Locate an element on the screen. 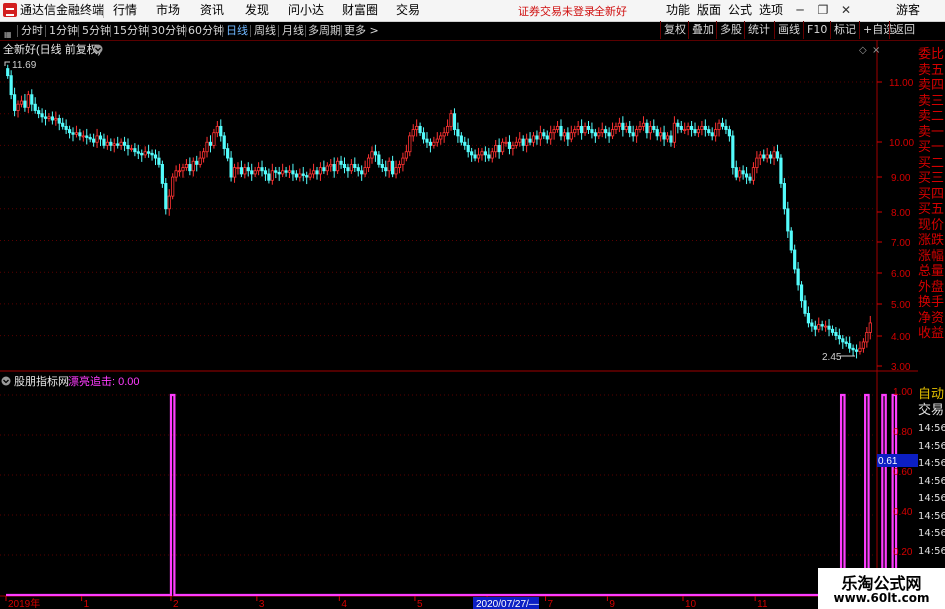 Image resolution: width=945 pixels, height=609 pixels. period-multi: 多周期 is located at coordinates (324, 31).